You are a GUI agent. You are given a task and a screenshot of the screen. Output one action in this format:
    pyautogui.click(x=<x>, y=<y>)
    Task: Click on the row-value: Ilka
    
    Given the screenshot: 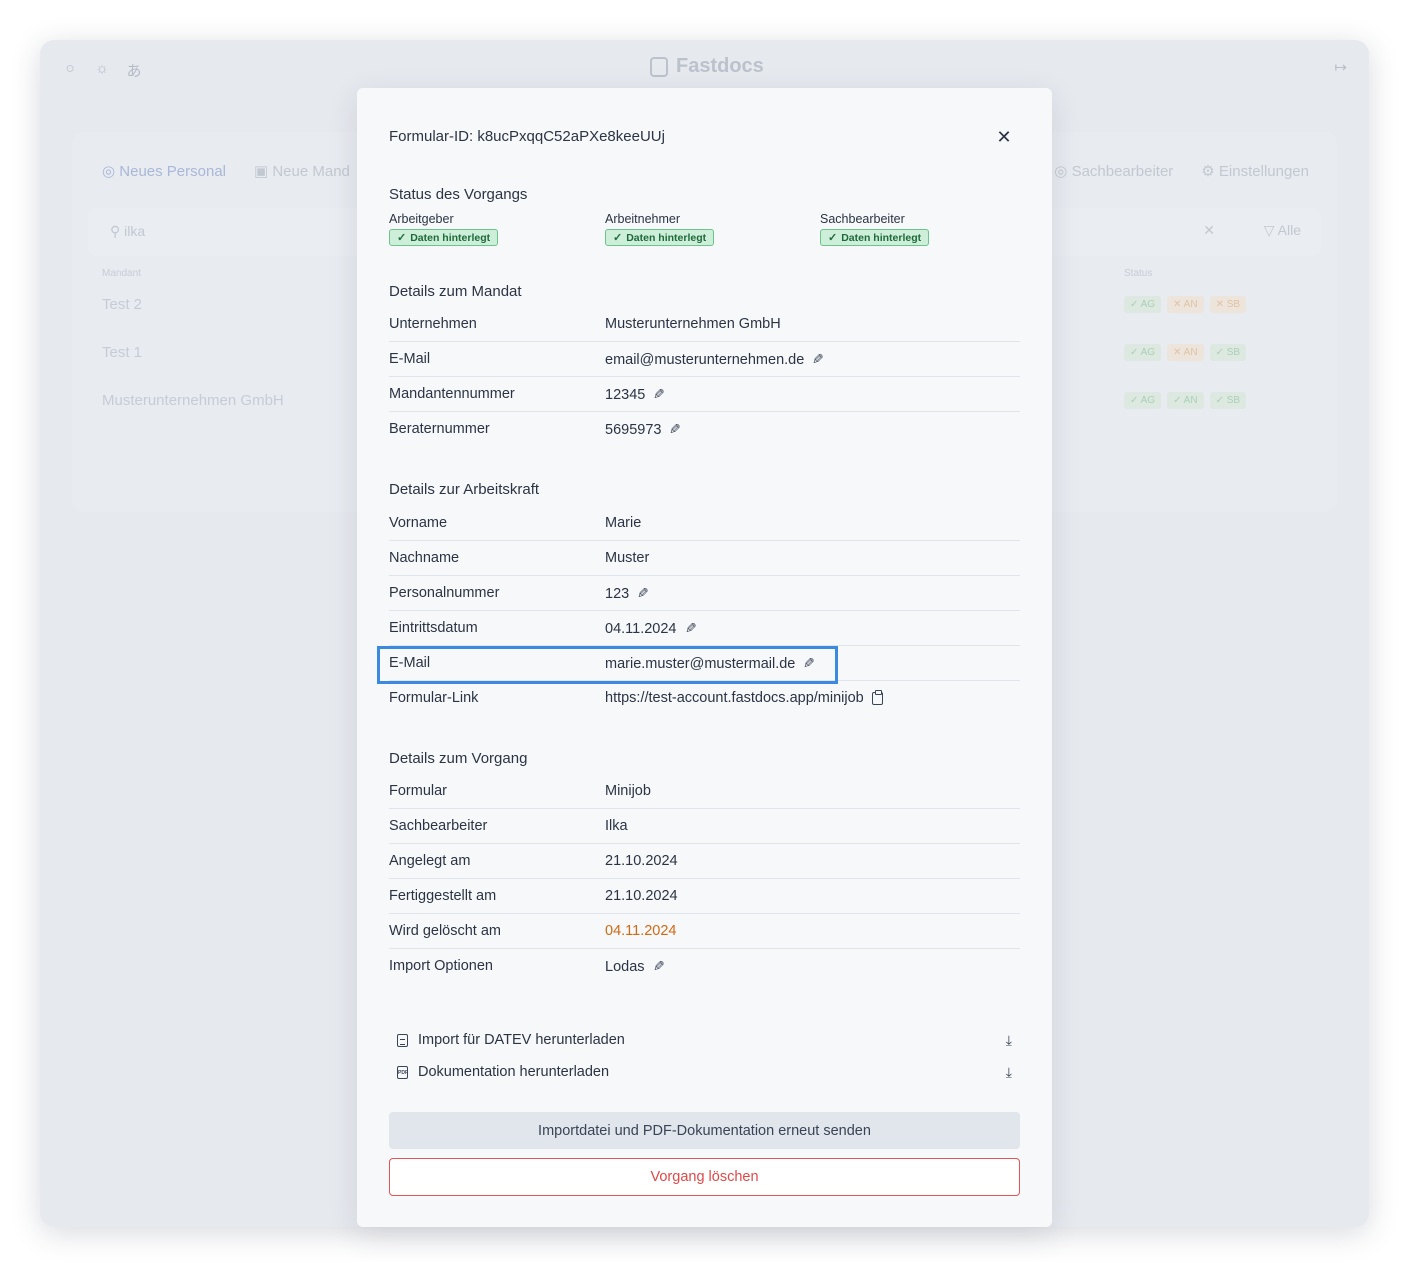 What is the action you would take?
    pyautogui.click(x=616, y=826)
    